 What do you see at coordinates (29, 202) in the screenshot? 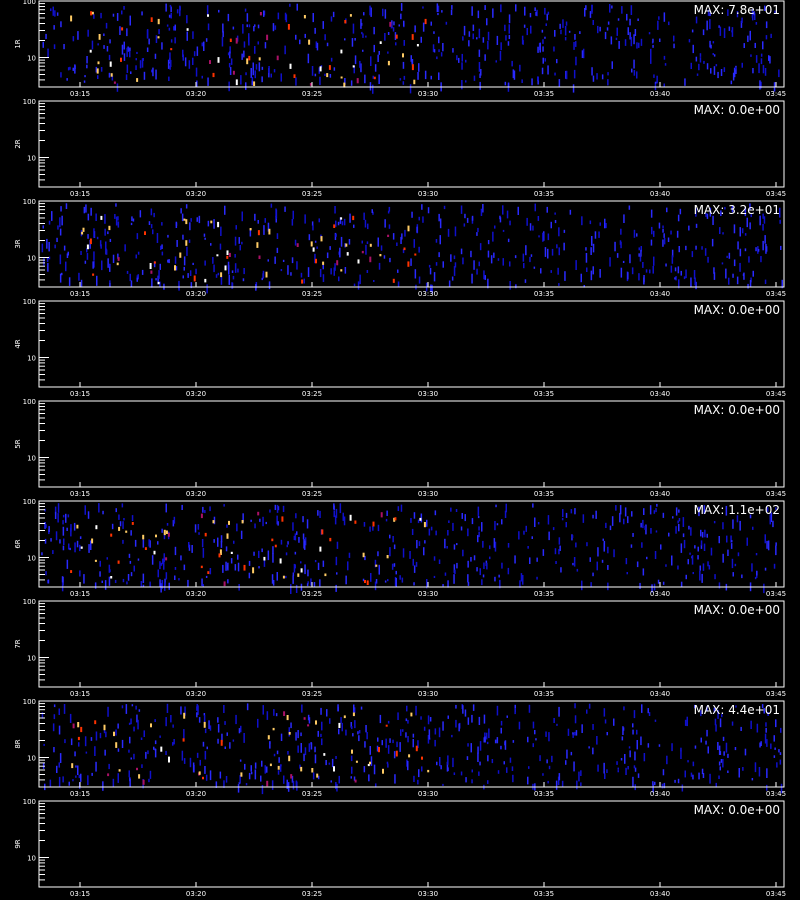
I see `y-tick-label: 100` at bounding box center [29, 202].